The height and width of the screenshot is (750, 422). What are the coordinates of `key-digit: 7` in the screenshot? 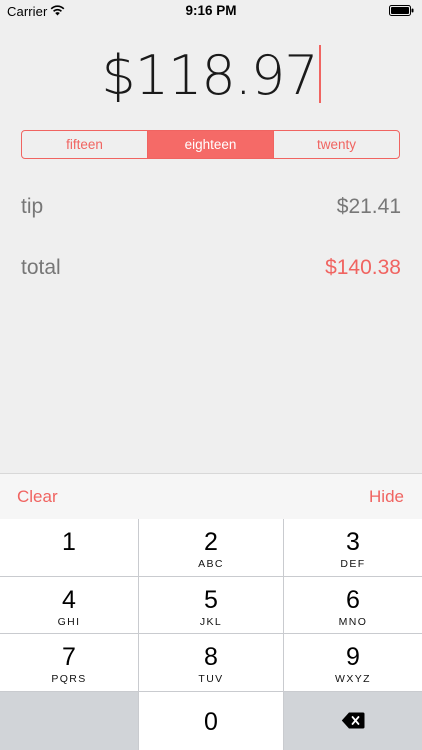 It's located at (69, 657).